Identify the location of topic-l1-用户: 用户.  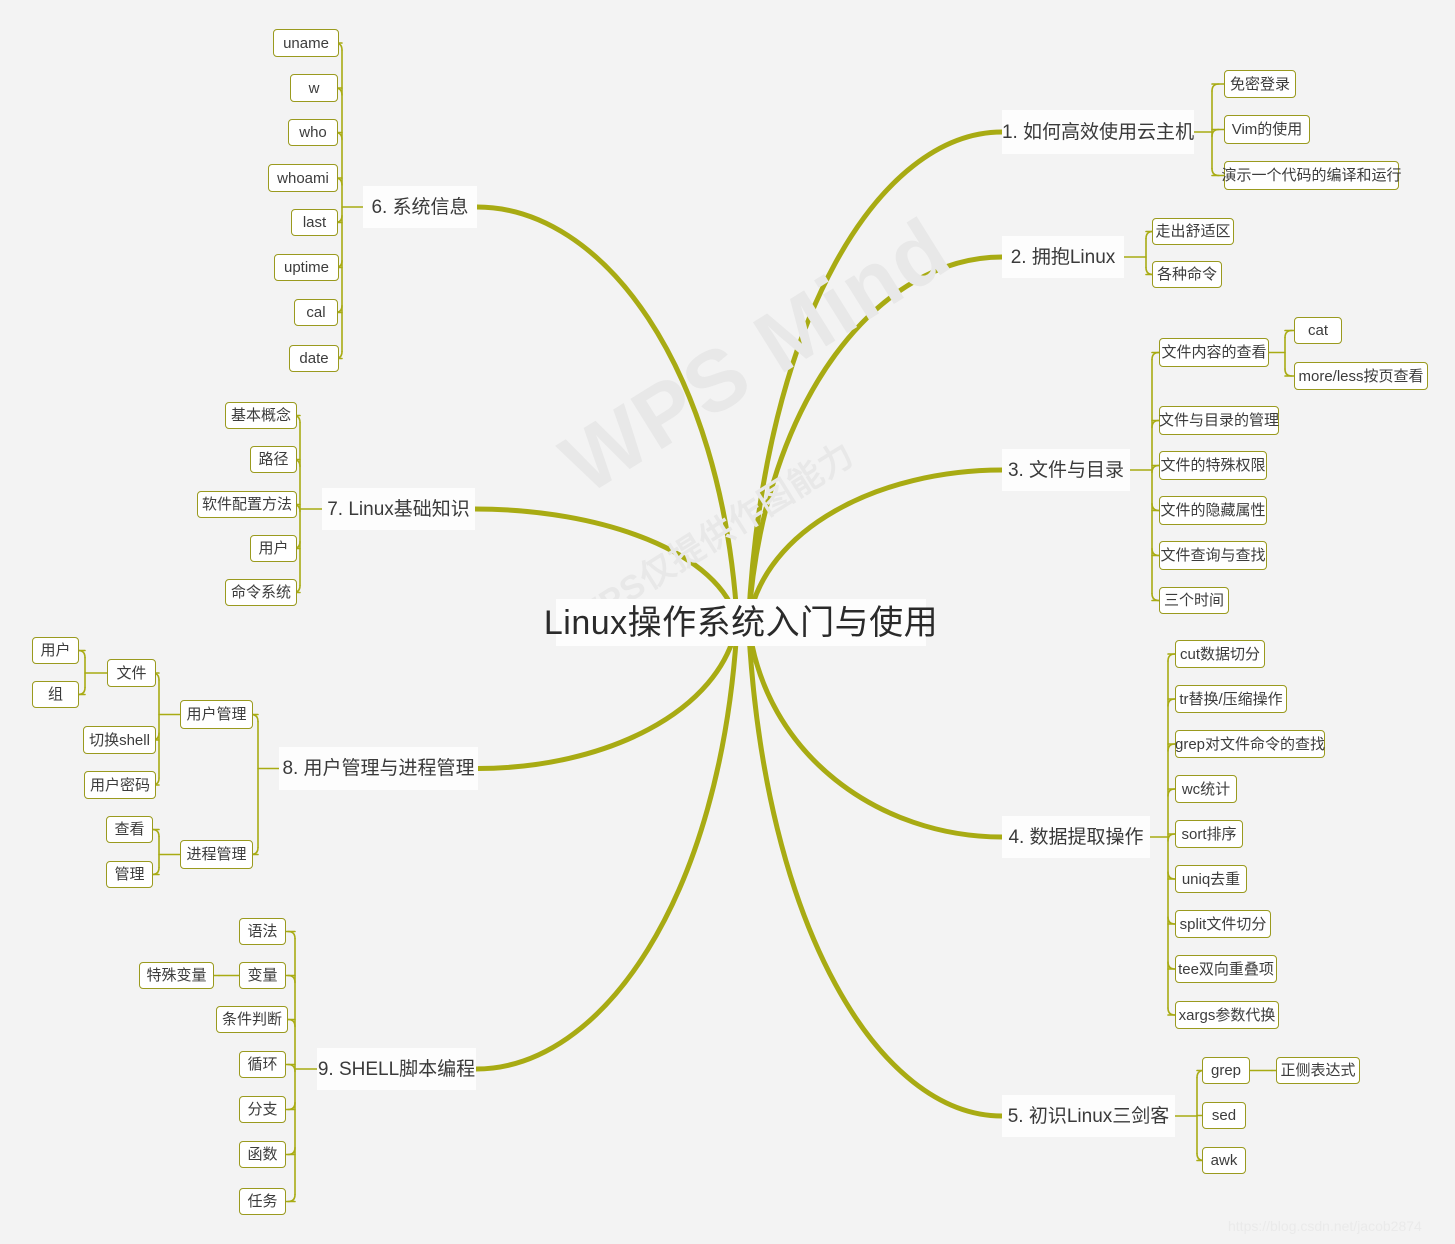
(273, 548).